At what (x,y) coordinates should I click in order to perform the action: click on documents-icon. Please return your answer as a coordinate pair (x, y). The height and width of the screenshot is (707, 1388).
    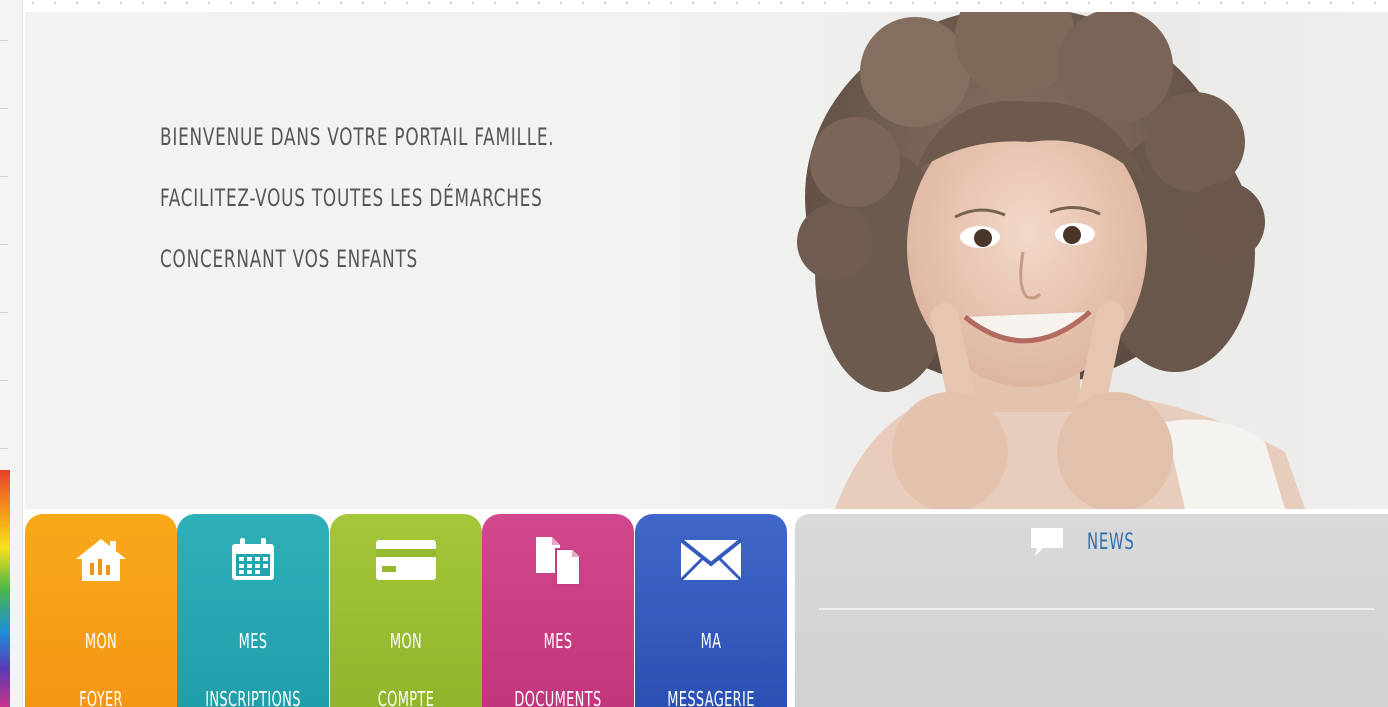
    Looking at the image, I should click on (558, 560).